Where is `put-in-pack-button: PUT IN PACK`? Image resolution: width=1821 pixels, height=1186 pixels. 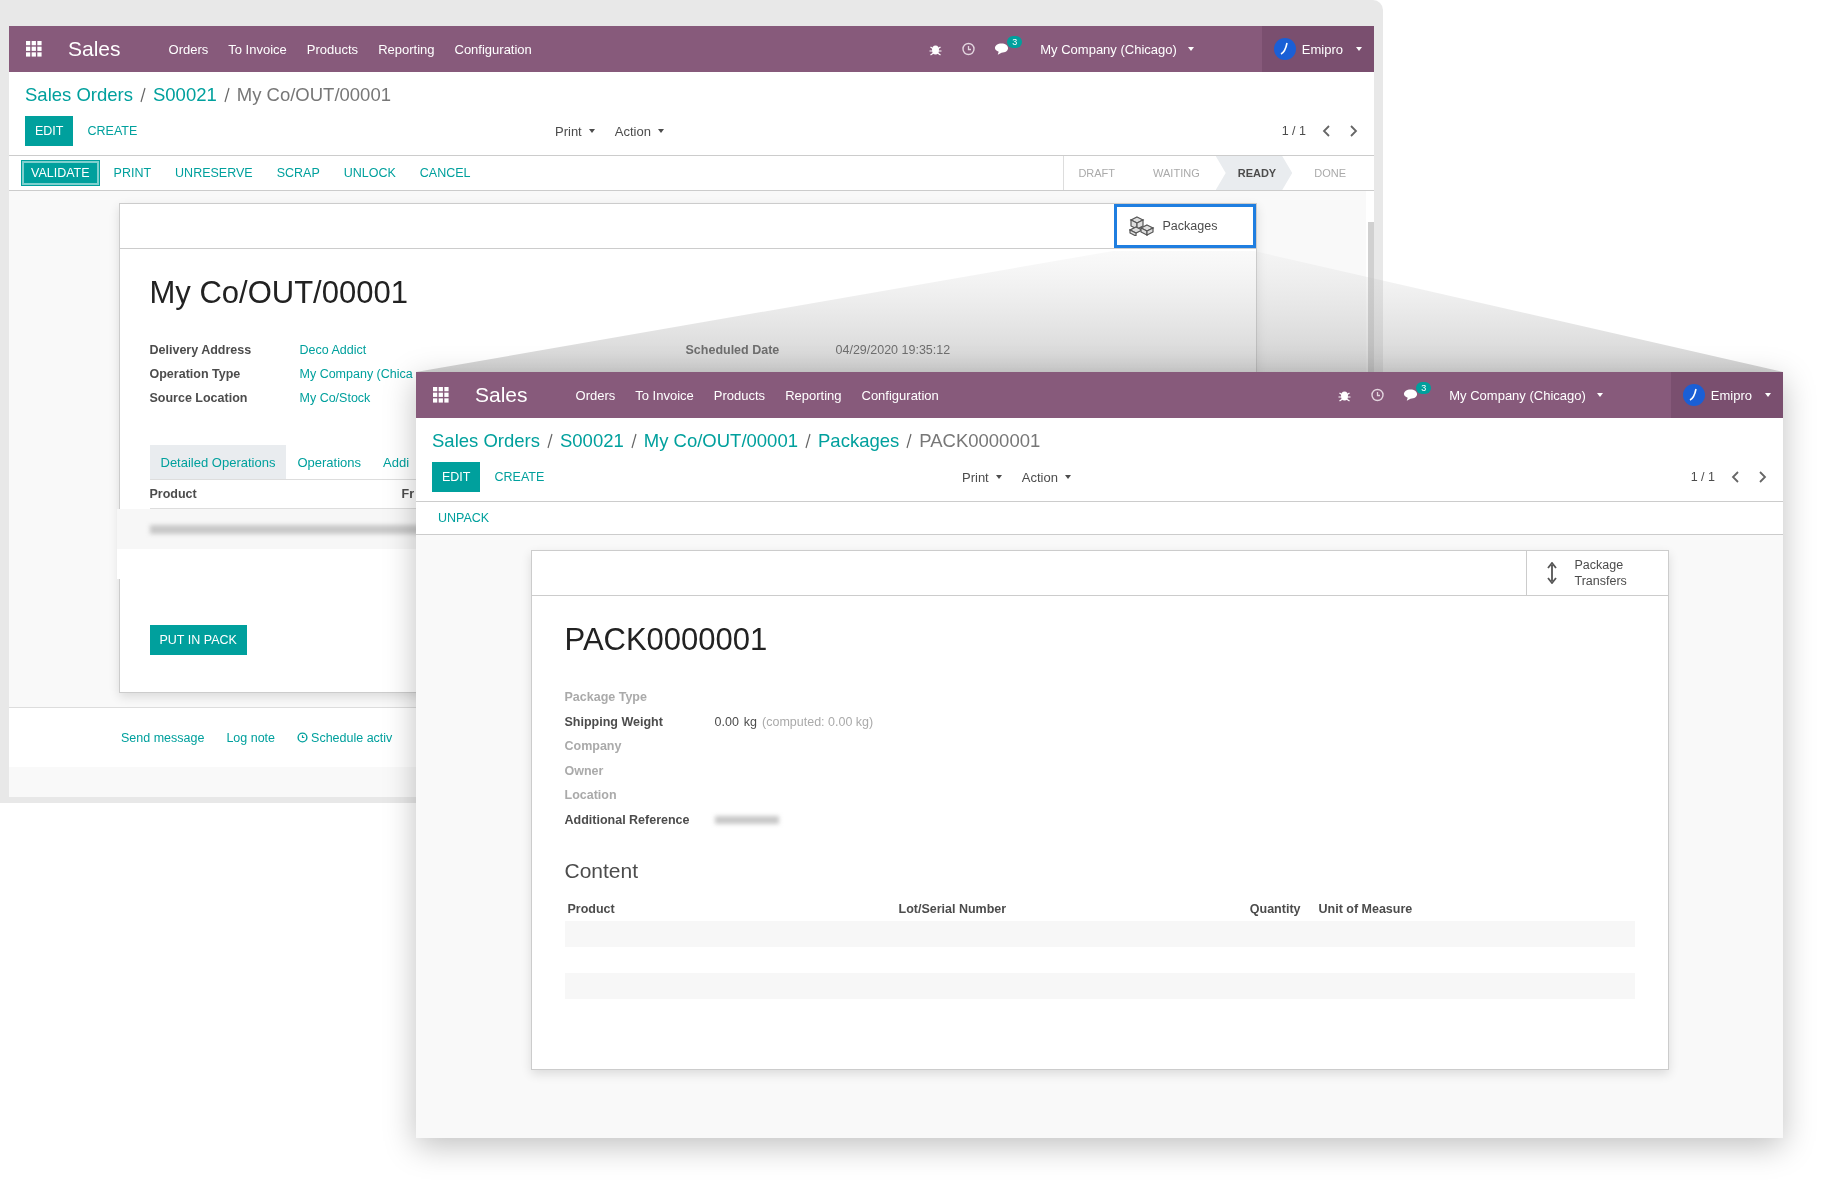
put-in-pack-button: PUT IN PACK is located at coordinates (198, 640).